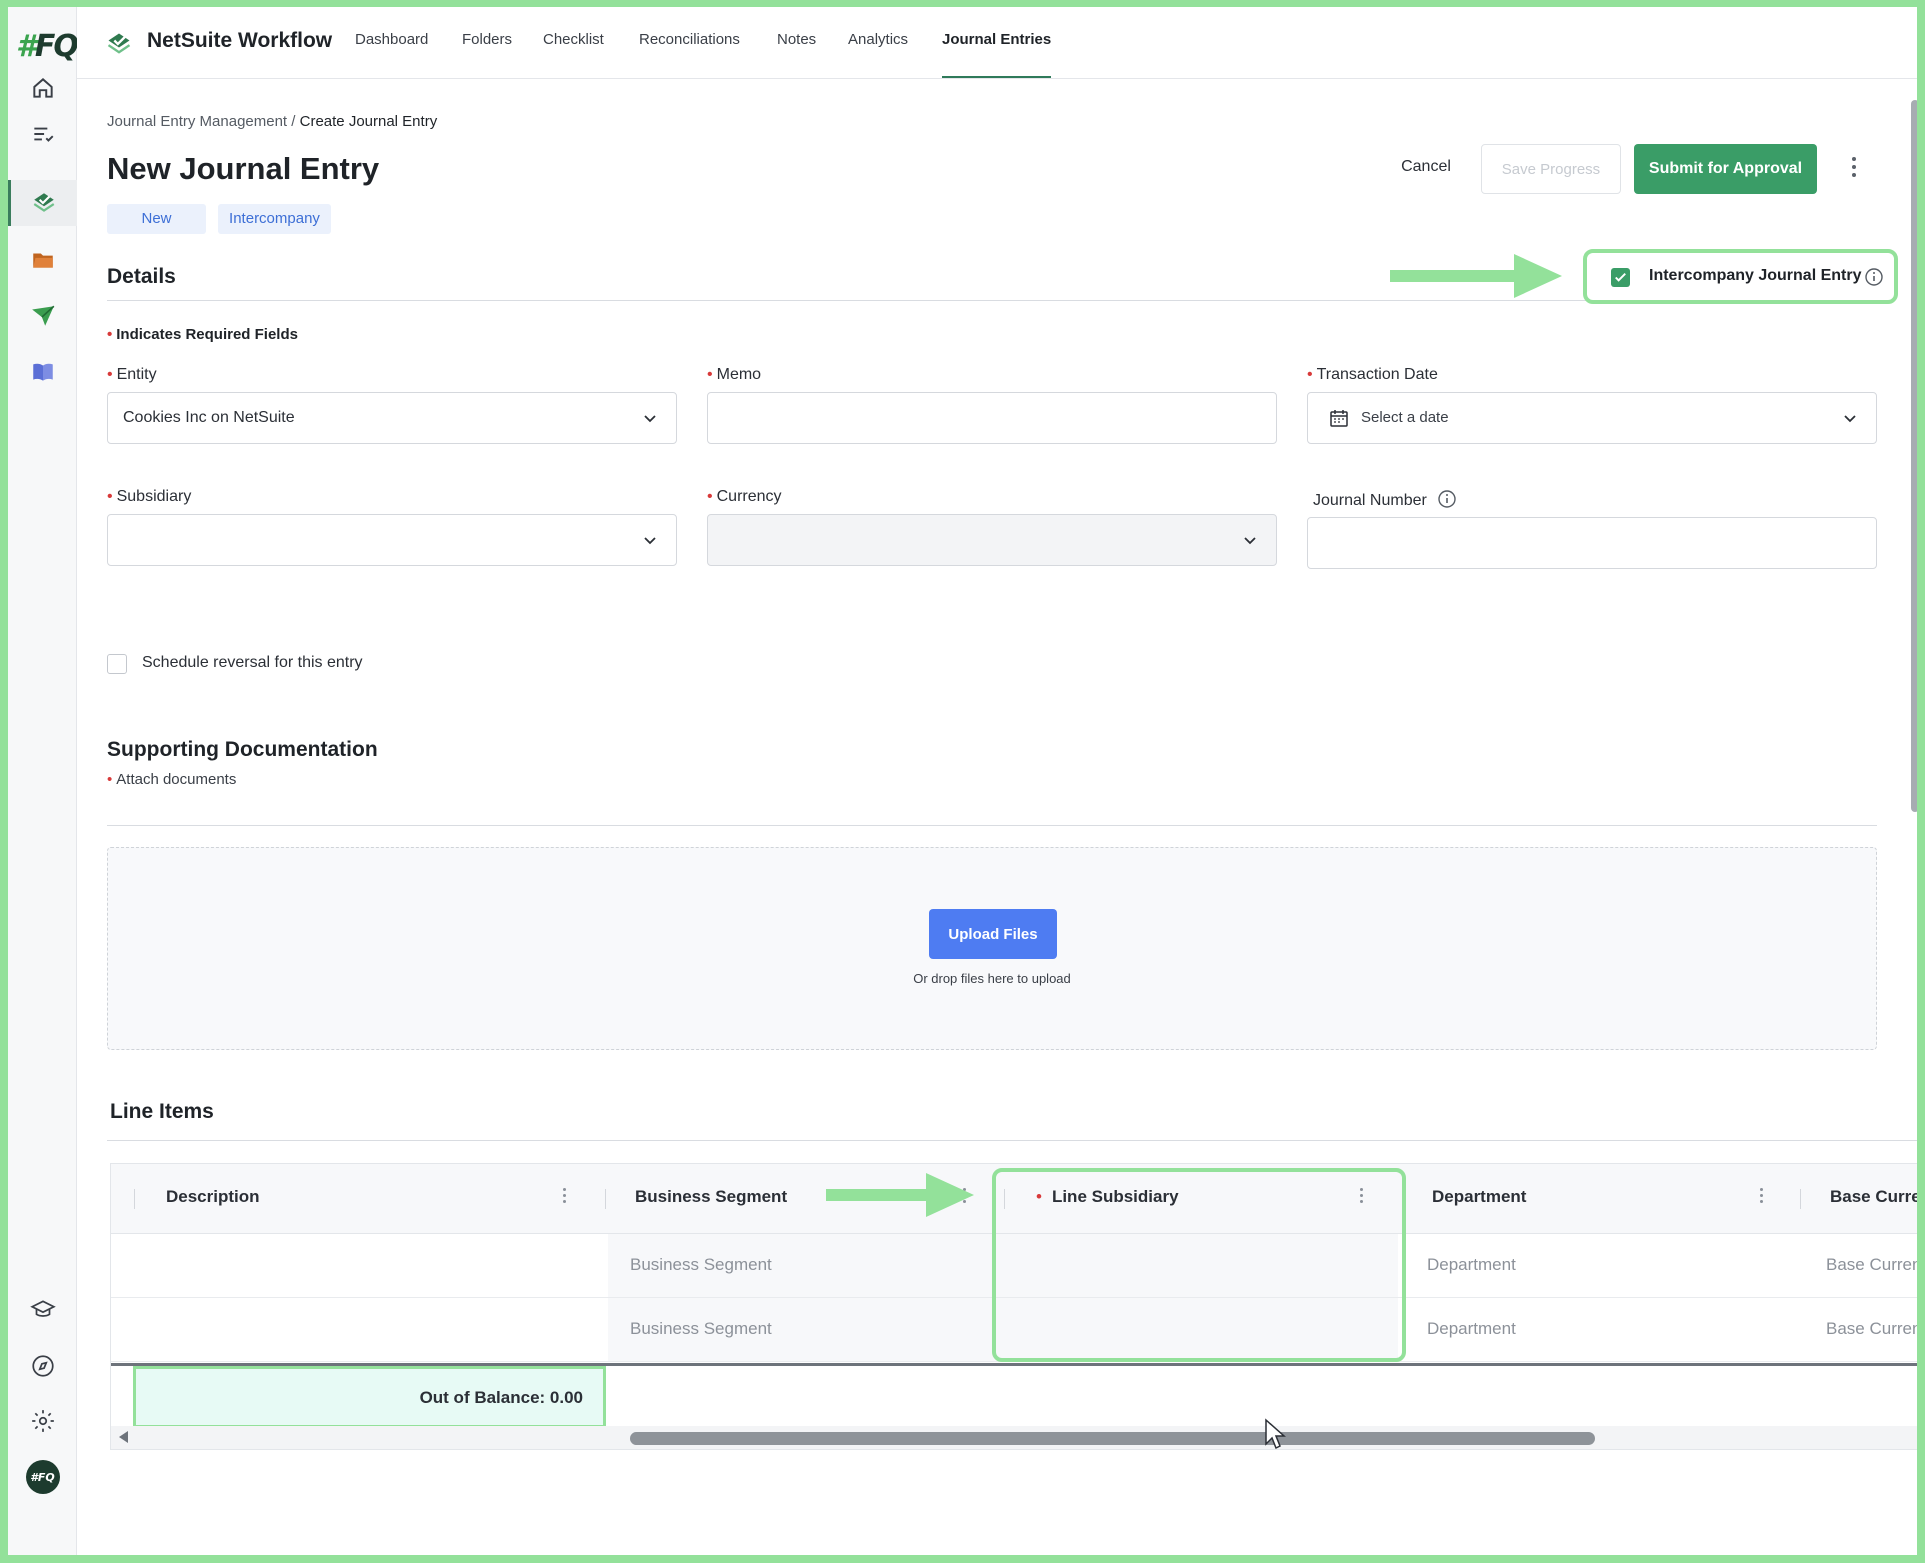  What do you see at coordinates (878, 54) in the screenshot?
I see `tab-analytics: Analytics` at bounding box center [878, 54].